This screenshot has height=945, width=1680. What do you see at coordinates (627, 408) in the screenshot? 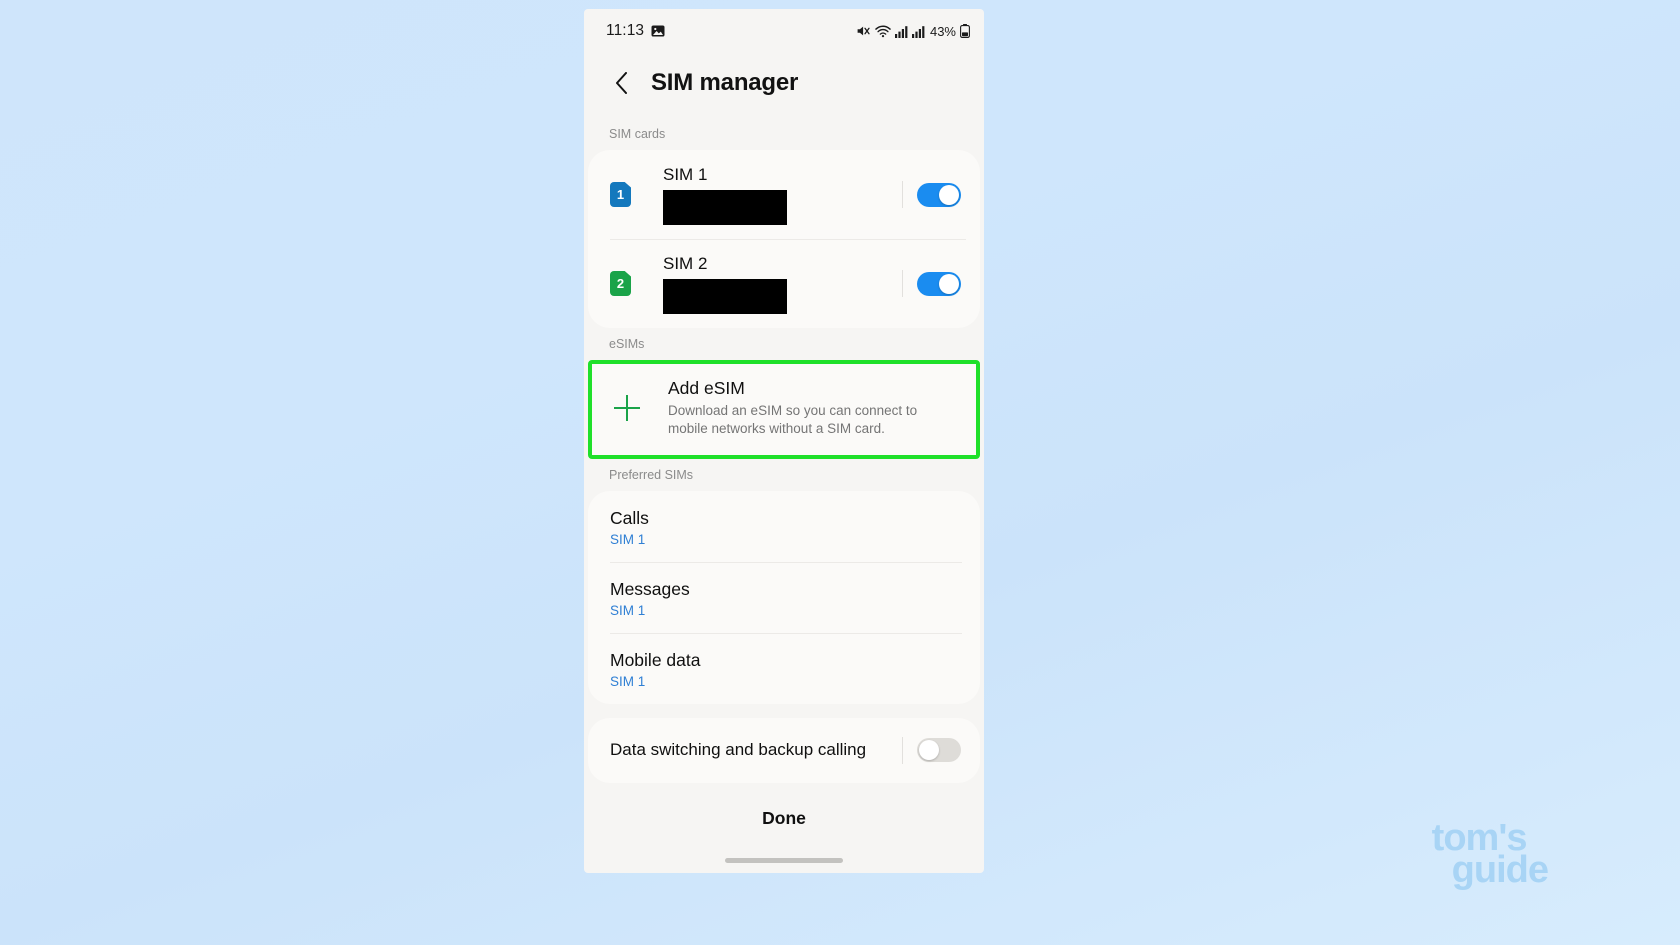
I see `plus-icon` at bounding box center [627, 408].